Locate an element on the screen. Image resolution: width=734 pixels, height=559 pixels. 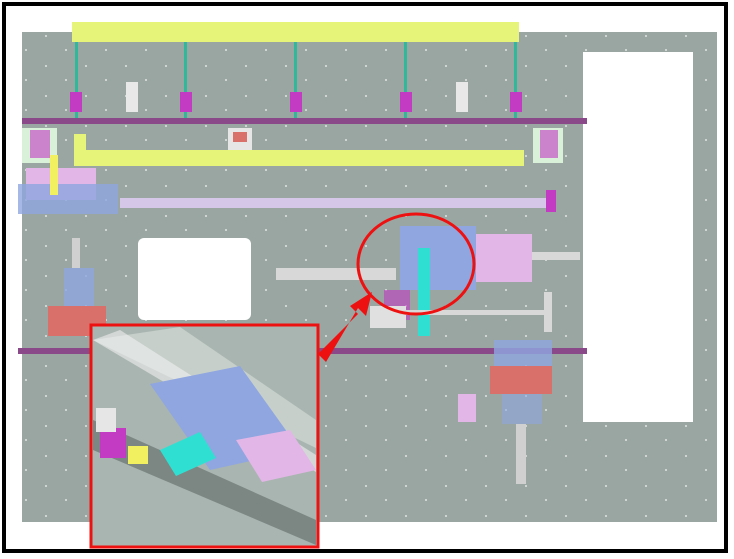
center-white-panel is located at coordinates (194, 279).